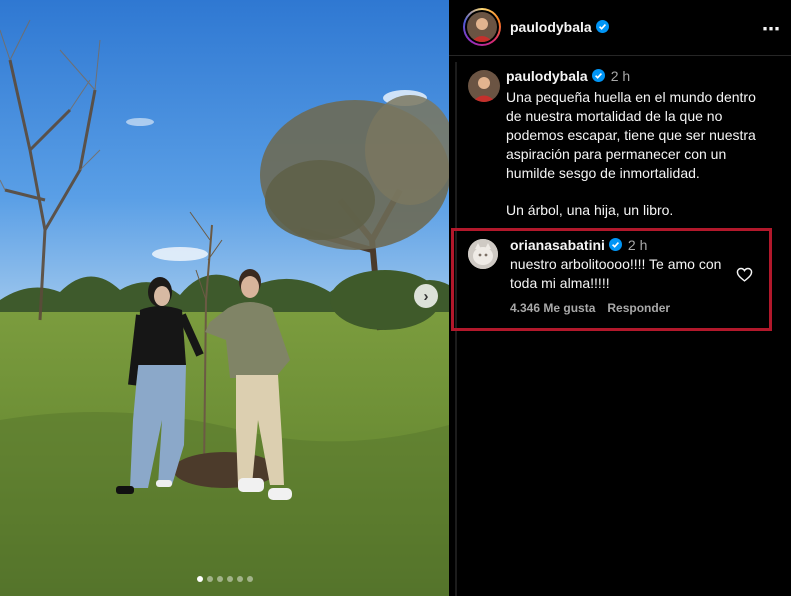  I want to click on heart-outline-icon, so click(744, 274).